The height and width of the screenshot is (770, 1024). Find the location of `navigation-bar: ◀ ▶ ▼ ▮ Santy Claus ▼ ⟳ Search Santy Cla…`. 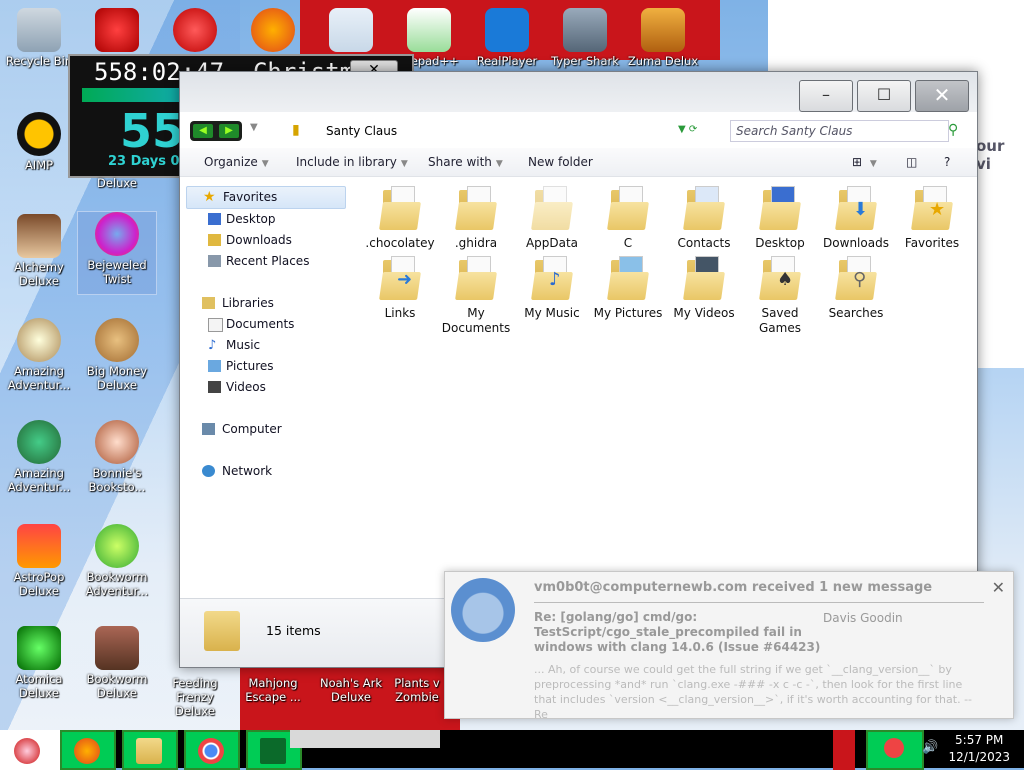

navigation-bar: ◀ ▶ ▼ ▮ Santy Claus ▼ ⟳ Search Santy Cla… is located at coordinates (578, 131).